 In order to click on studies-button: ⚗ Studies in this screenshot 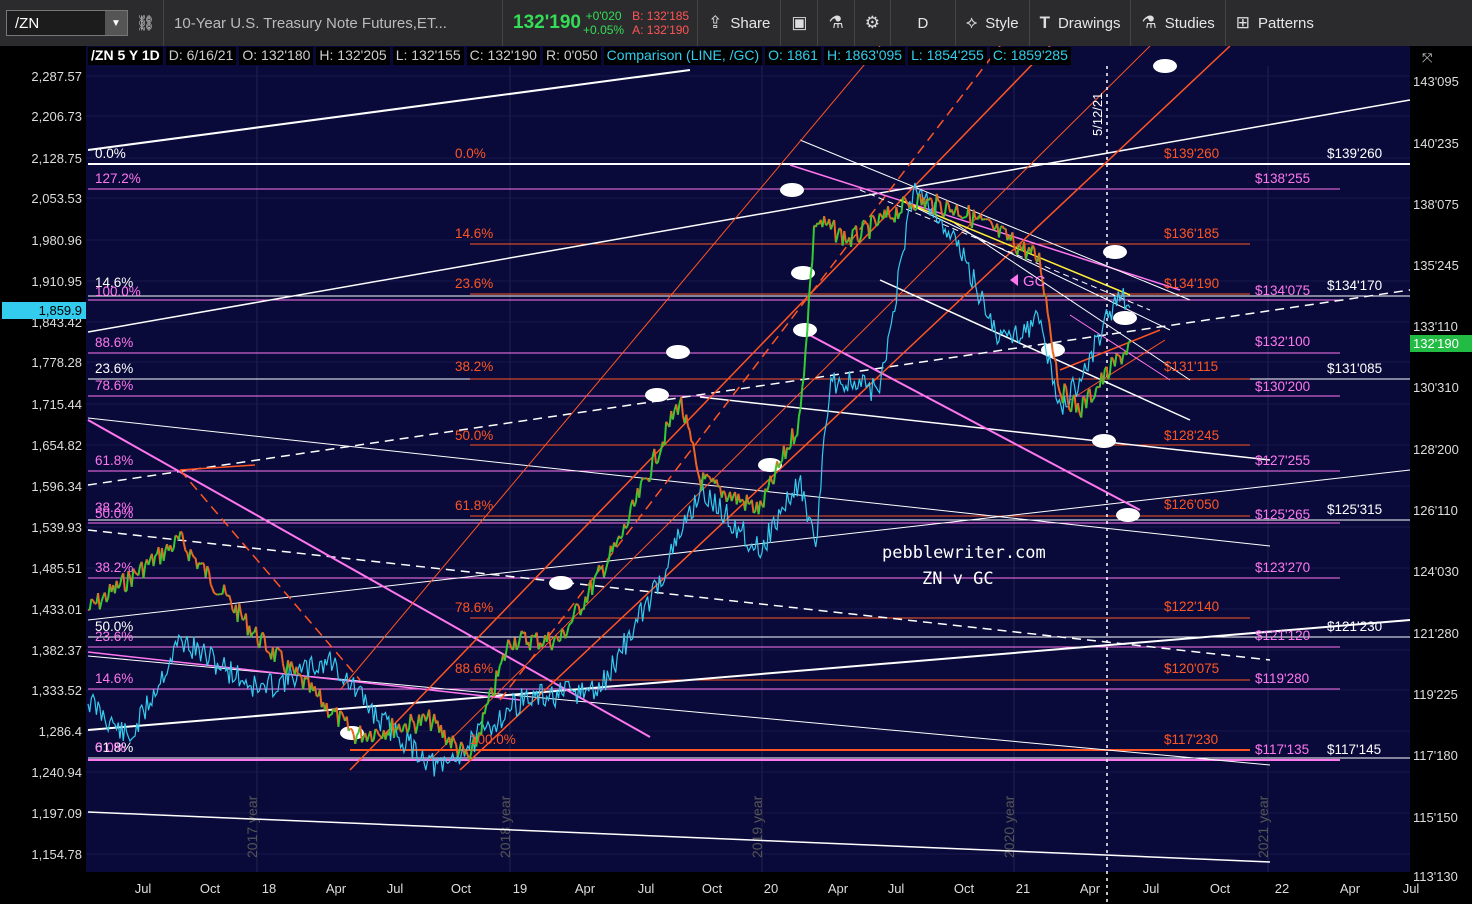, I will do `click(1178, 23)`.